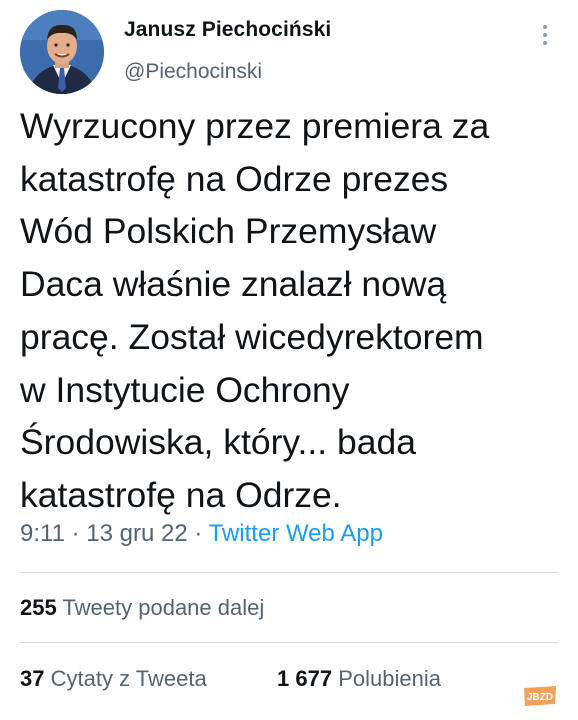 The image size is (578, 720). I want to click on author-handle: @Piechocinski, so click(193, 72).